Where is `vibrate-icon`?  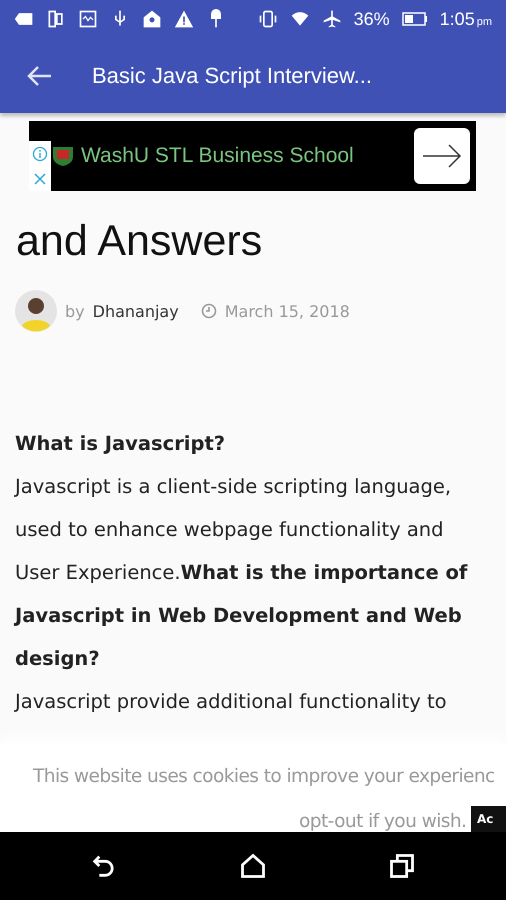 vibrate-icon is located at coordinates (268, 19).